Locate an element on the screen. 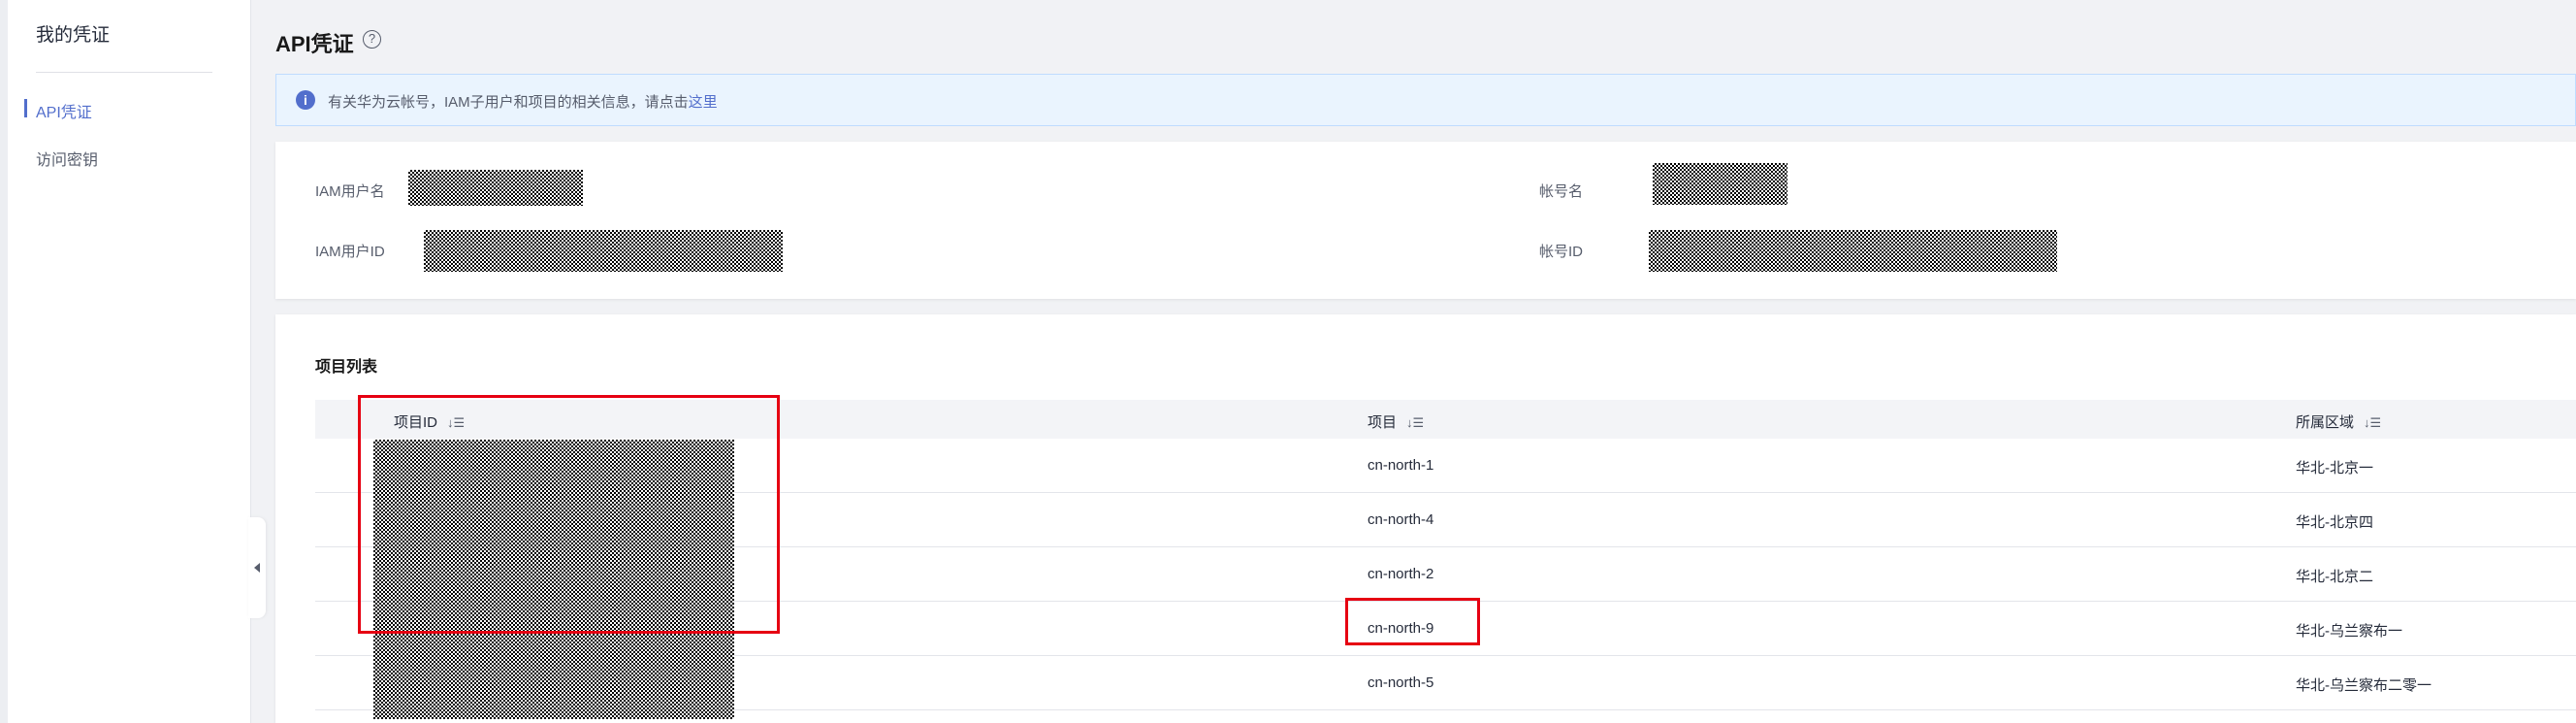 The width and height of the screenshot is (2576, 723). project-name-cell: cn-north-9 is located at coordinates (1401, 628).